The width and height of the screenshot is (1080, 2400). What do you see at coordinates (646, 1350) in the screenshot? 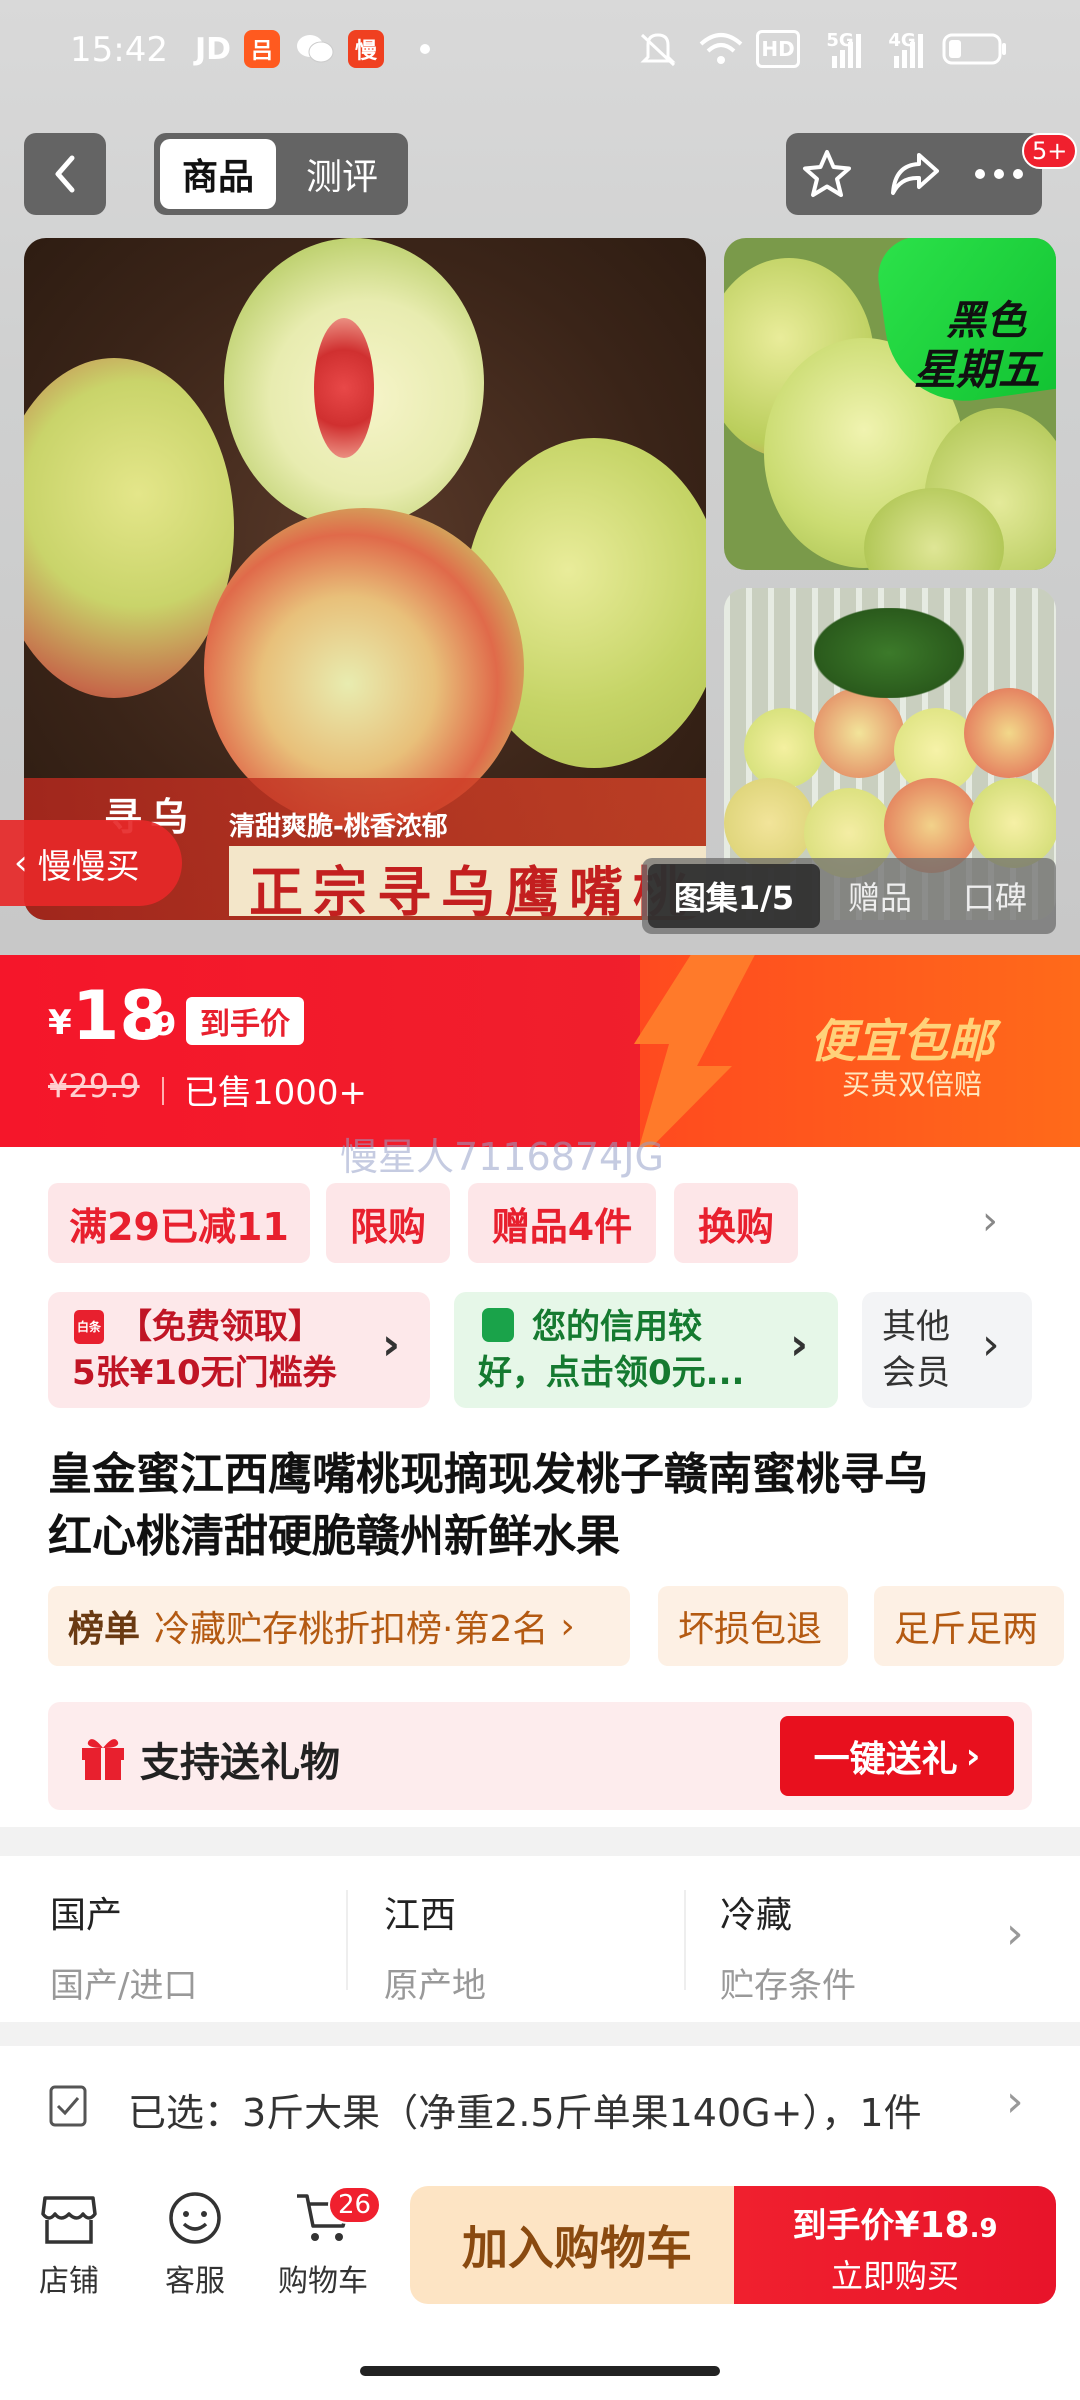
I see `credit-card: 您的信用较 好，点击领0元... ›` at bounding box center [646, 1350].